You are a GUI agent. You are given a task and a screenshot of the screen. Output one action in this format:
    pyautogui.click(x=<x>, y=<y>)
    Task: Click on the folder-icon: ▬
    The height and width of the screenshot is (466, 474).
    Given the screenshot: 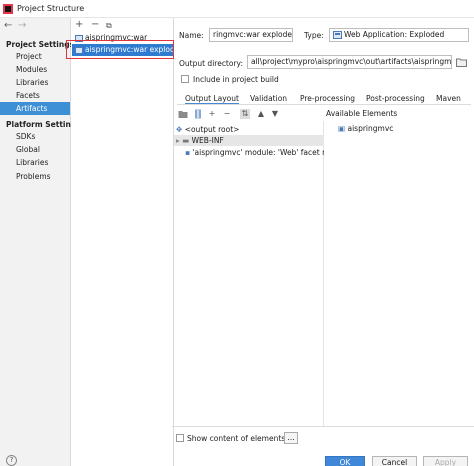 What is the action you would take?
    pyautogui.click(x=186, y=140)
    